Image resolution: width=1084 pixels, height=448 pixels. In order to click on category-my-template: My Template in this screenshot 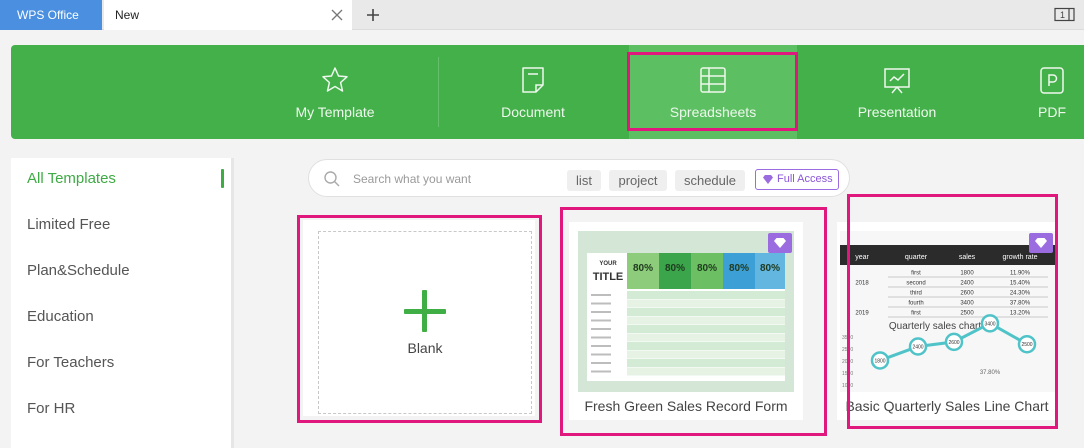, I will do `click(335, 92)`.